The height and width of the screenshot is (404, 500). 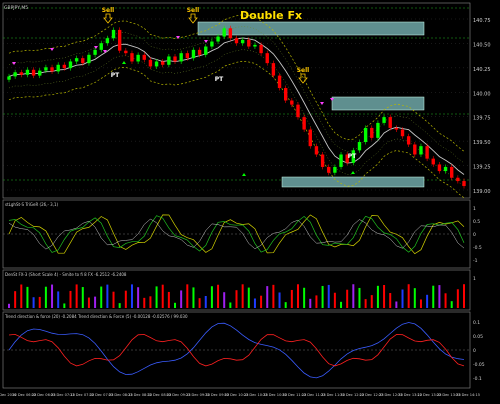 What do you see at coordinates (236, 234) in the screenshot?
I see `oscillator-line-yellow` at bounding box center [236, 234].